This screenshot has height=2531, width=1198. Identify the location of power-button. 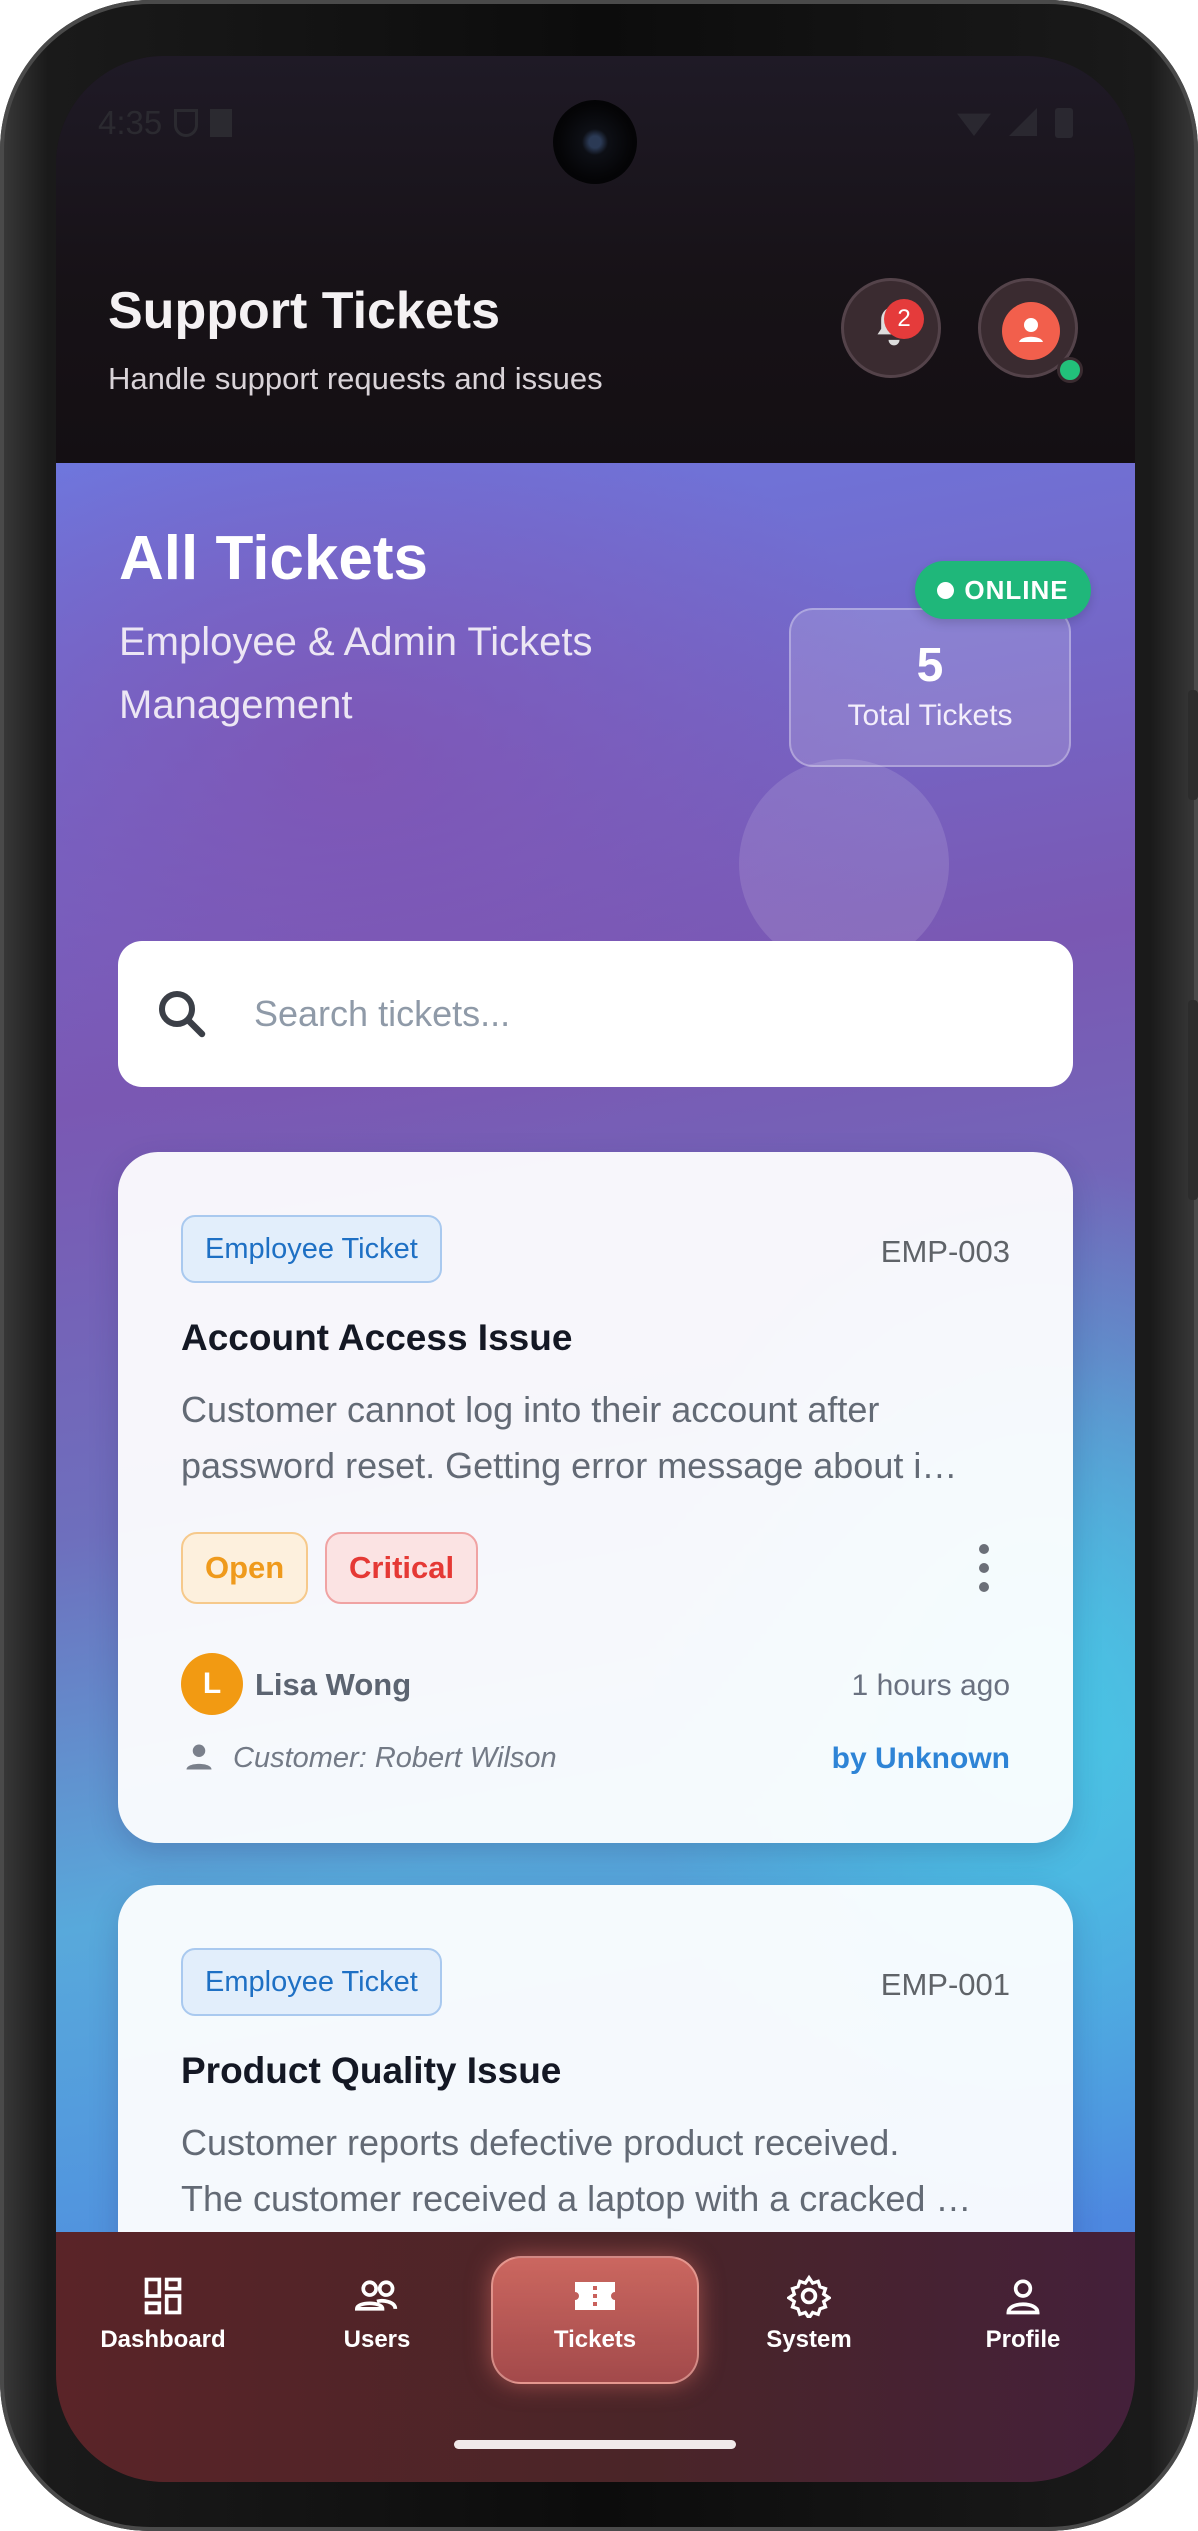
(1193, 1100).